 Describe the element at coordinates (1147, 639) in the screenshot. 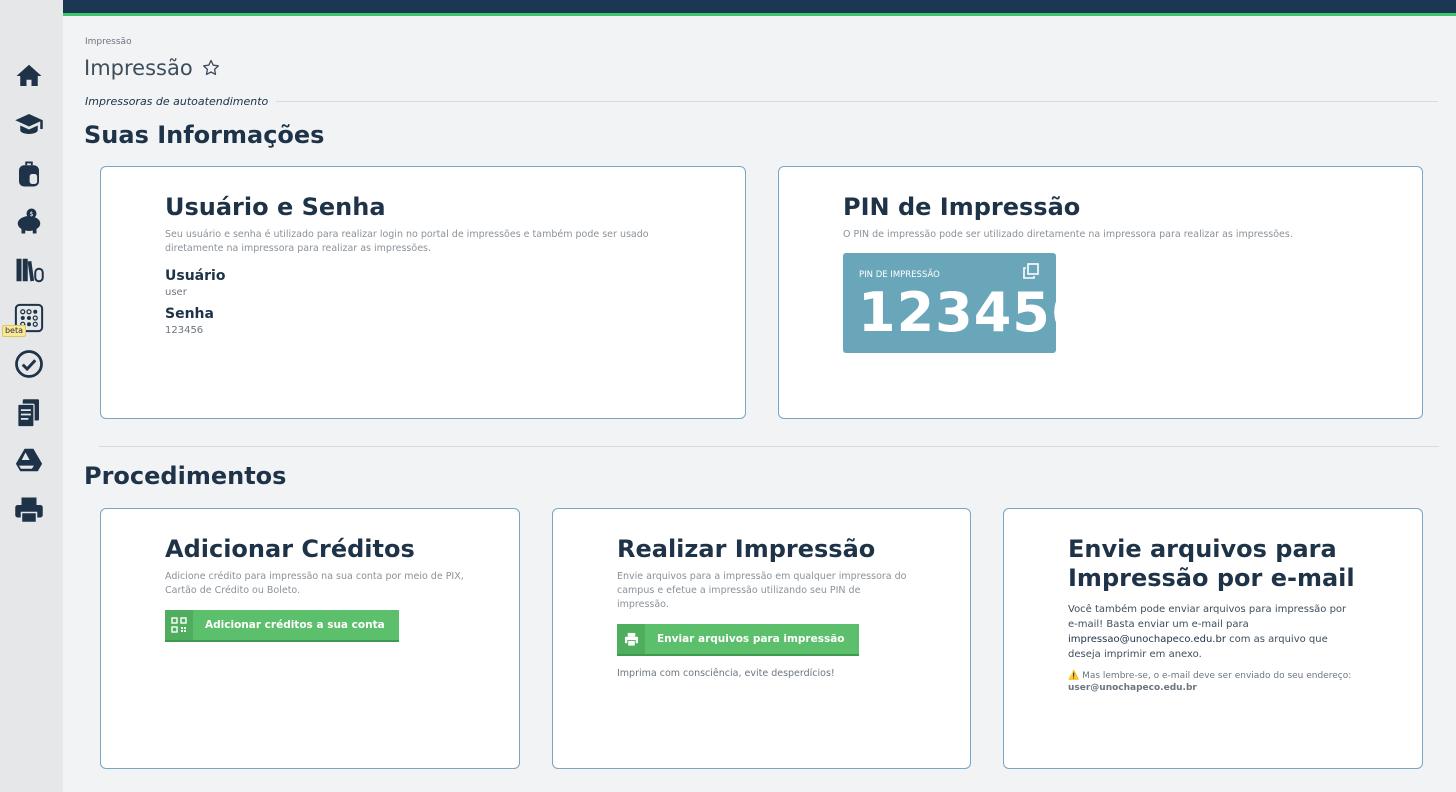

I see `print-email-address: impressao@unochapeco.edu.br` at that location.